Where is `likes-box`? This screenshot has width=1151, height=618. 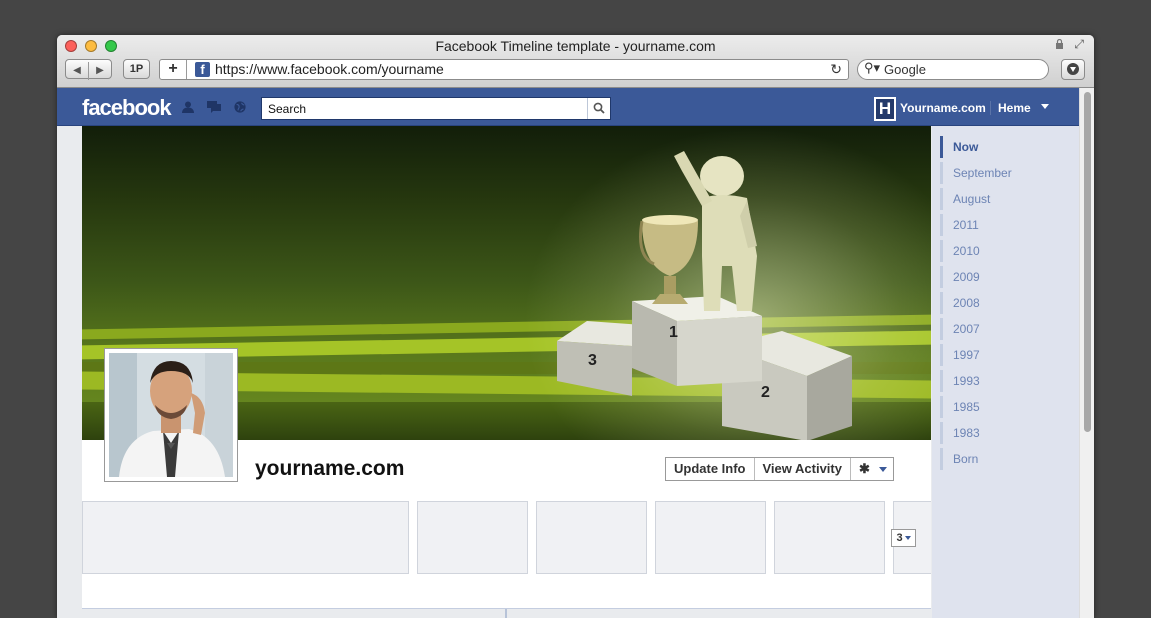
likes-box is located at coordinates (710, 537).